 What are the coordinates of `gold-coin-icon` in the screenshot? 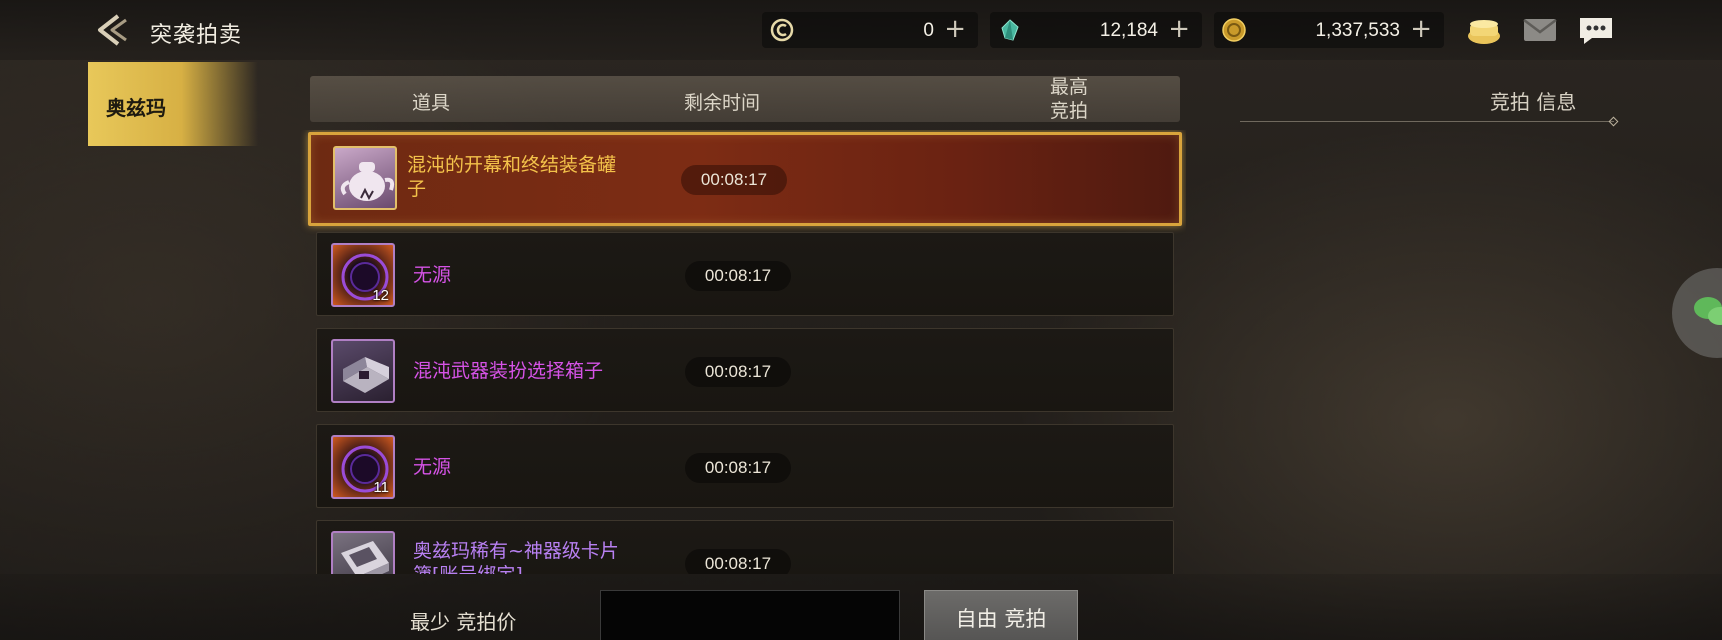 It's located at (1234, 30).